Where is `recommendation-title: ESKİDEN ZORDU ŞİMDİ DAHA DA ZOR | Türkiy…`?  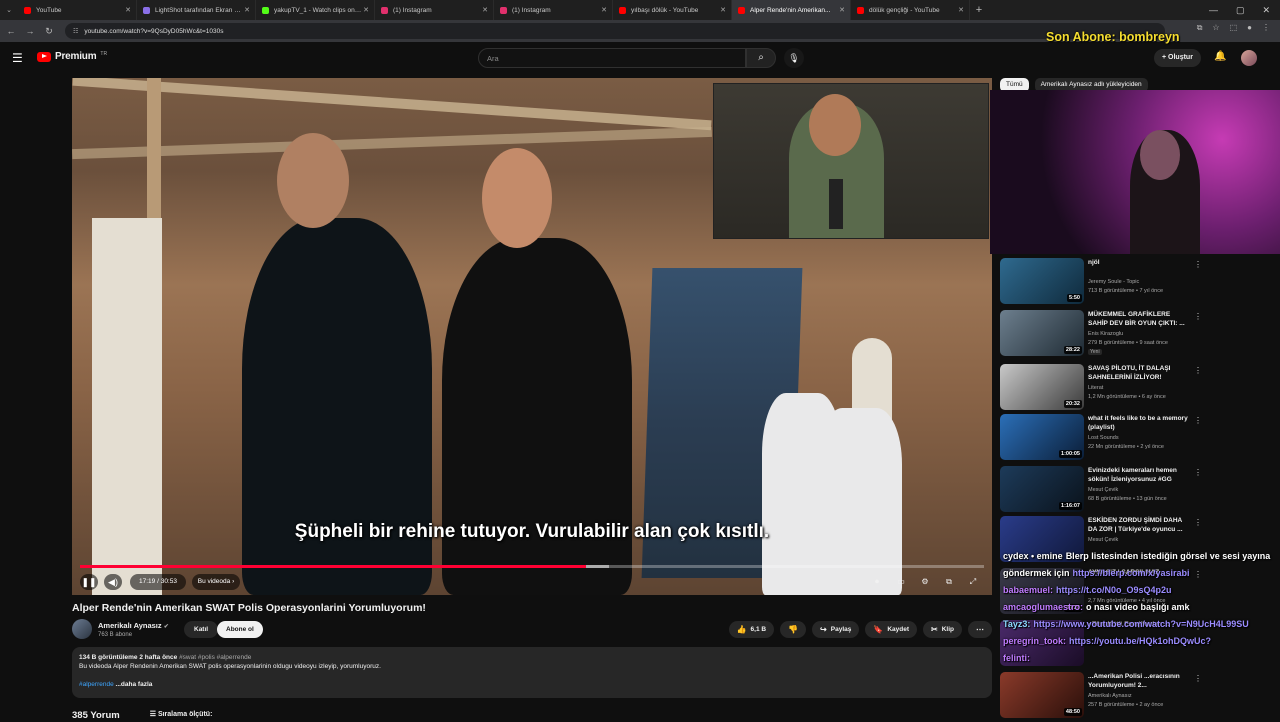
recommendation-title: ESKİDEN ZORDU ŞİMDİ DAHA DA ZOR | Türkiy… is located at coordinates (1138, 525).